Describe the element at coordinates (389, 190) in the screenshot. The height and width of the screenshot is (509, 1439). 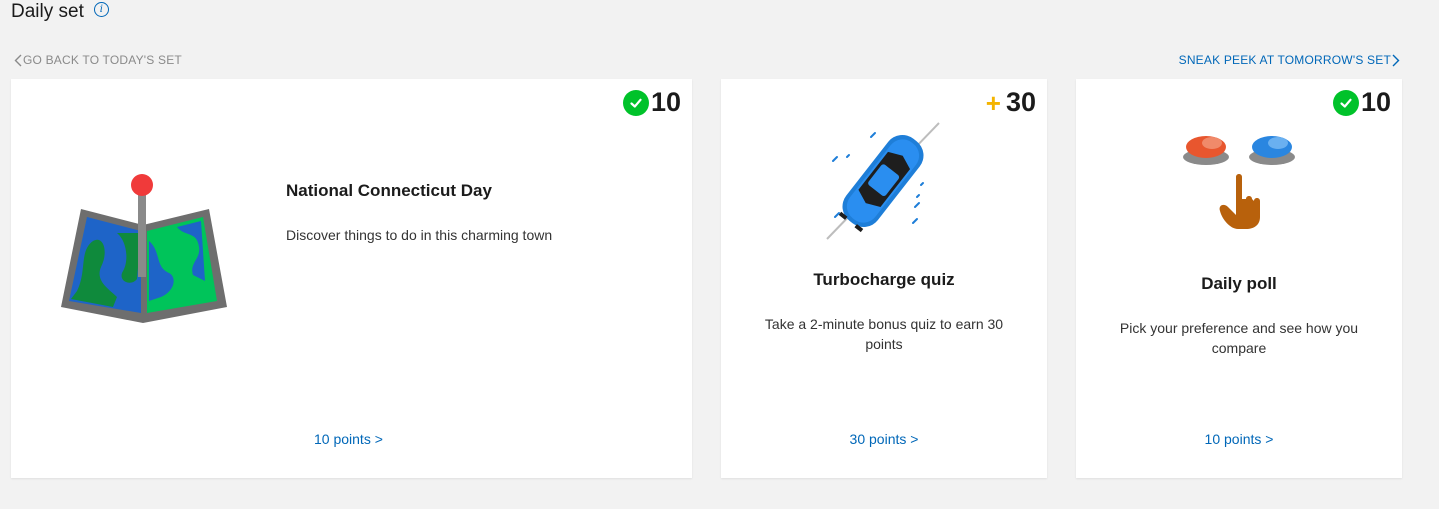
I see `card-title: National Connecticut Day` at that location.